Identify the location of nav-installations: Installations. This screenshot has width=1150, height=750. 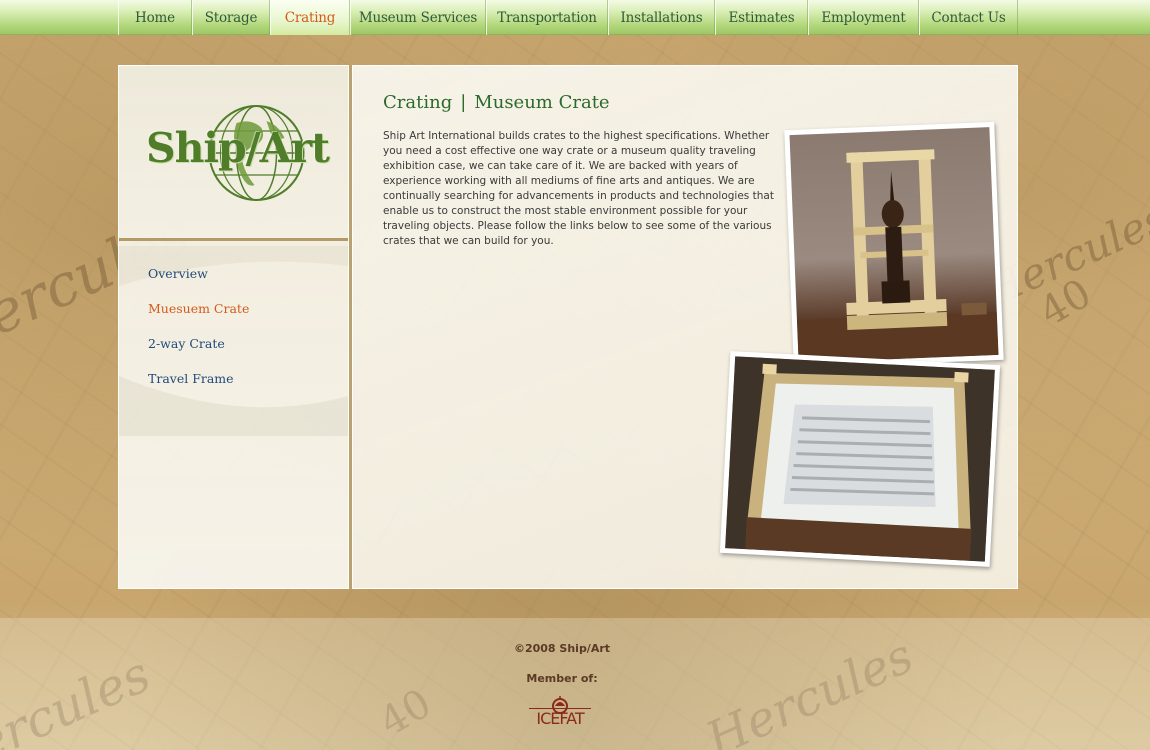
(661, 17).